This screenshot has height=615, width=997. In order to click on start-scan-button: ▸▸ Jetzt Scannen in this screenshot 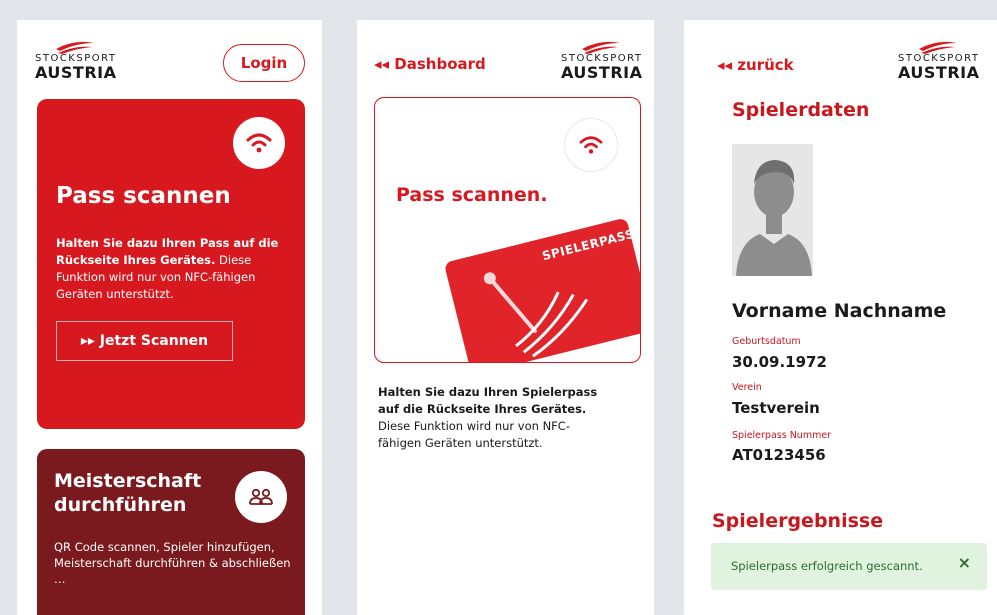, I will do `click(144, 341)`.